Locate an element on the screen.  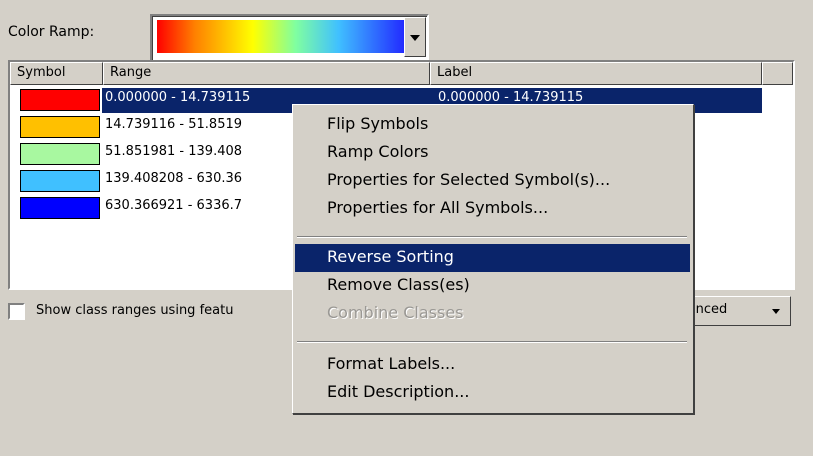
range-cell: 139.408208 - 630.36 is located at coordinates (173, 178).